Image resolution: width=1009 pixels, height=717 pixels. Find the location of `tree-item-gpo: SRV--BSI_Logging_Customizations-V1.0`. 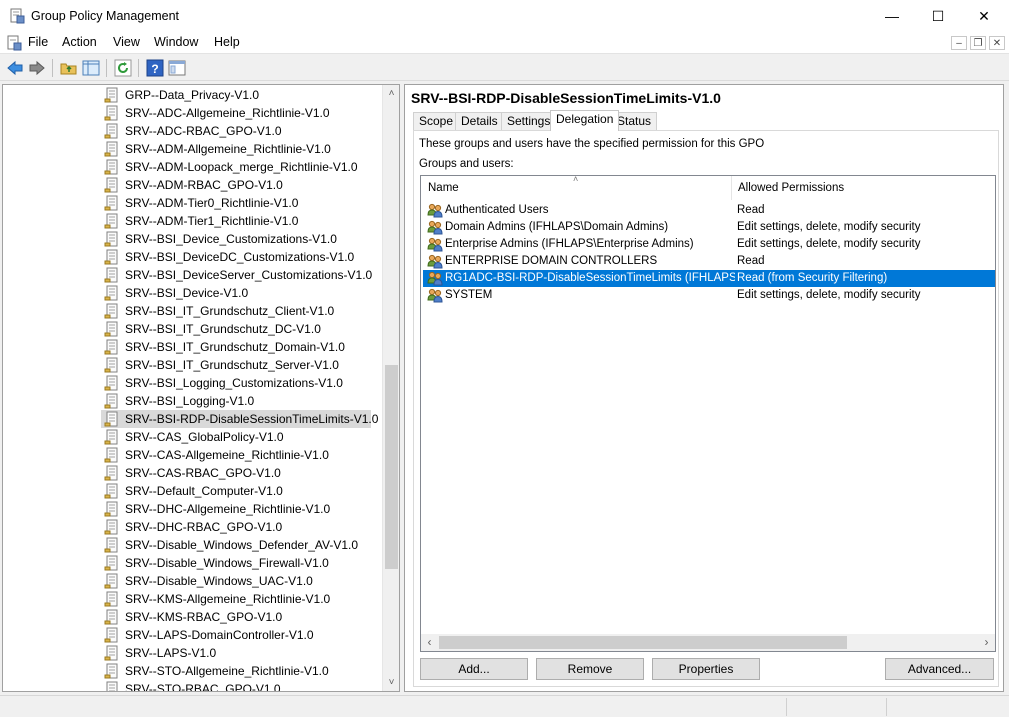

tree-item-gpo: SRV--BSI_Logging_Customizations-V1.0 is located at coordinates (236, 383).